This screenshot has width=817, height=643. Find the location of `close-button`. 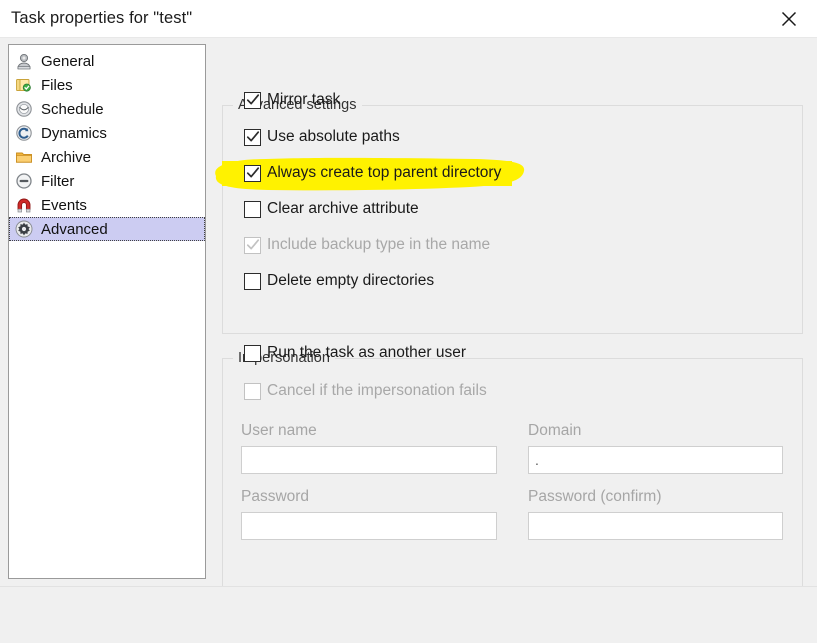

close-button is located at coordinates (789, 19).